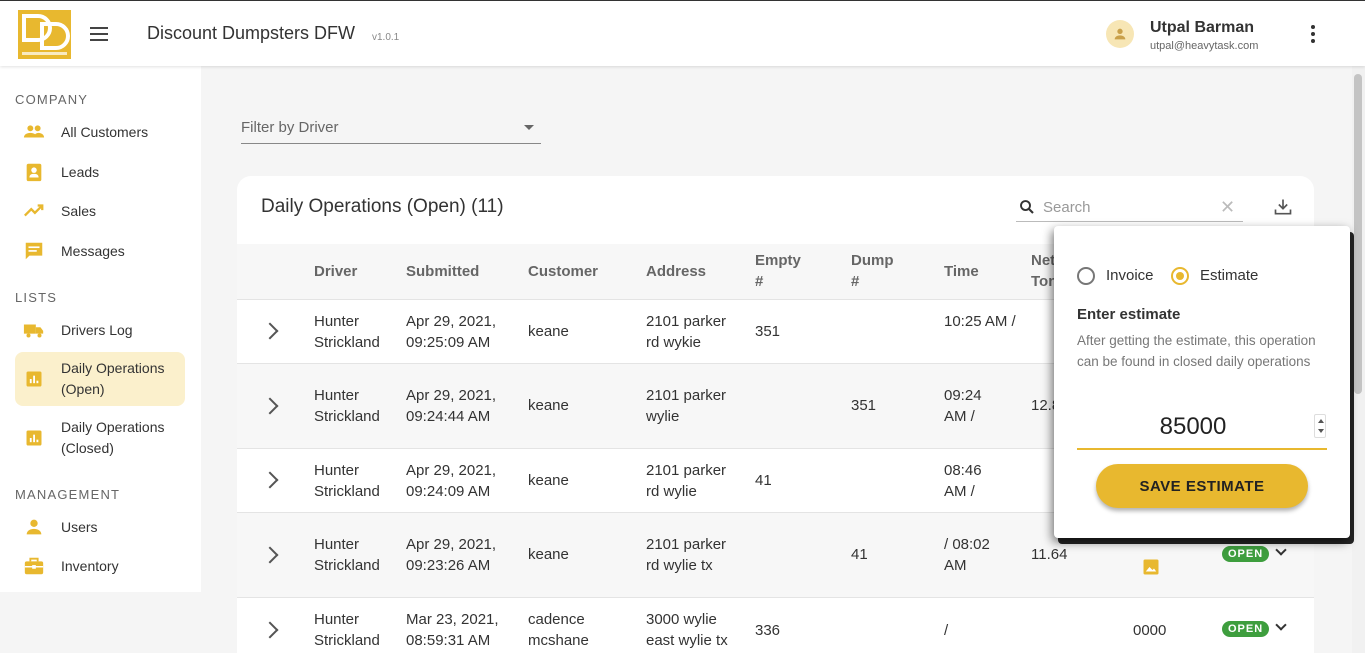  Describe the element at coordinates (100, 527) in the screenshot. I see `sidebar-item-users: Users` at that location.